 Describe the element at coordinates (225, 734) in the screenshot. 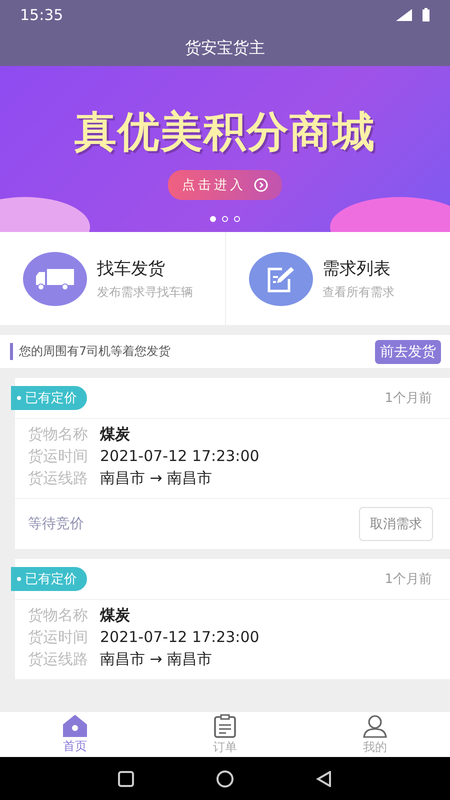

I see `tab-item: 订单` at that location.